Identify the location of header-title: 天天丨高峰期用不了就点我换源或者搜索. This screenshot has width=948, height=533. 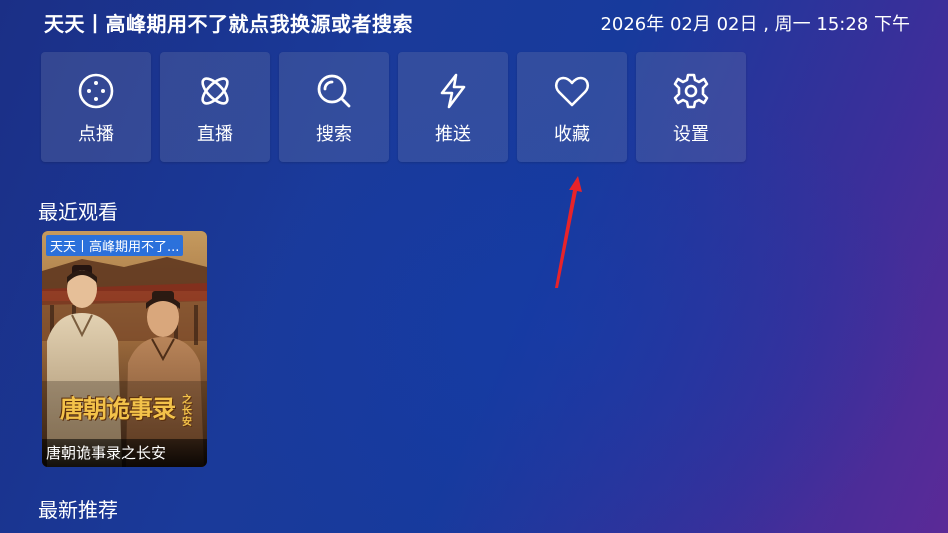
(228, 24).